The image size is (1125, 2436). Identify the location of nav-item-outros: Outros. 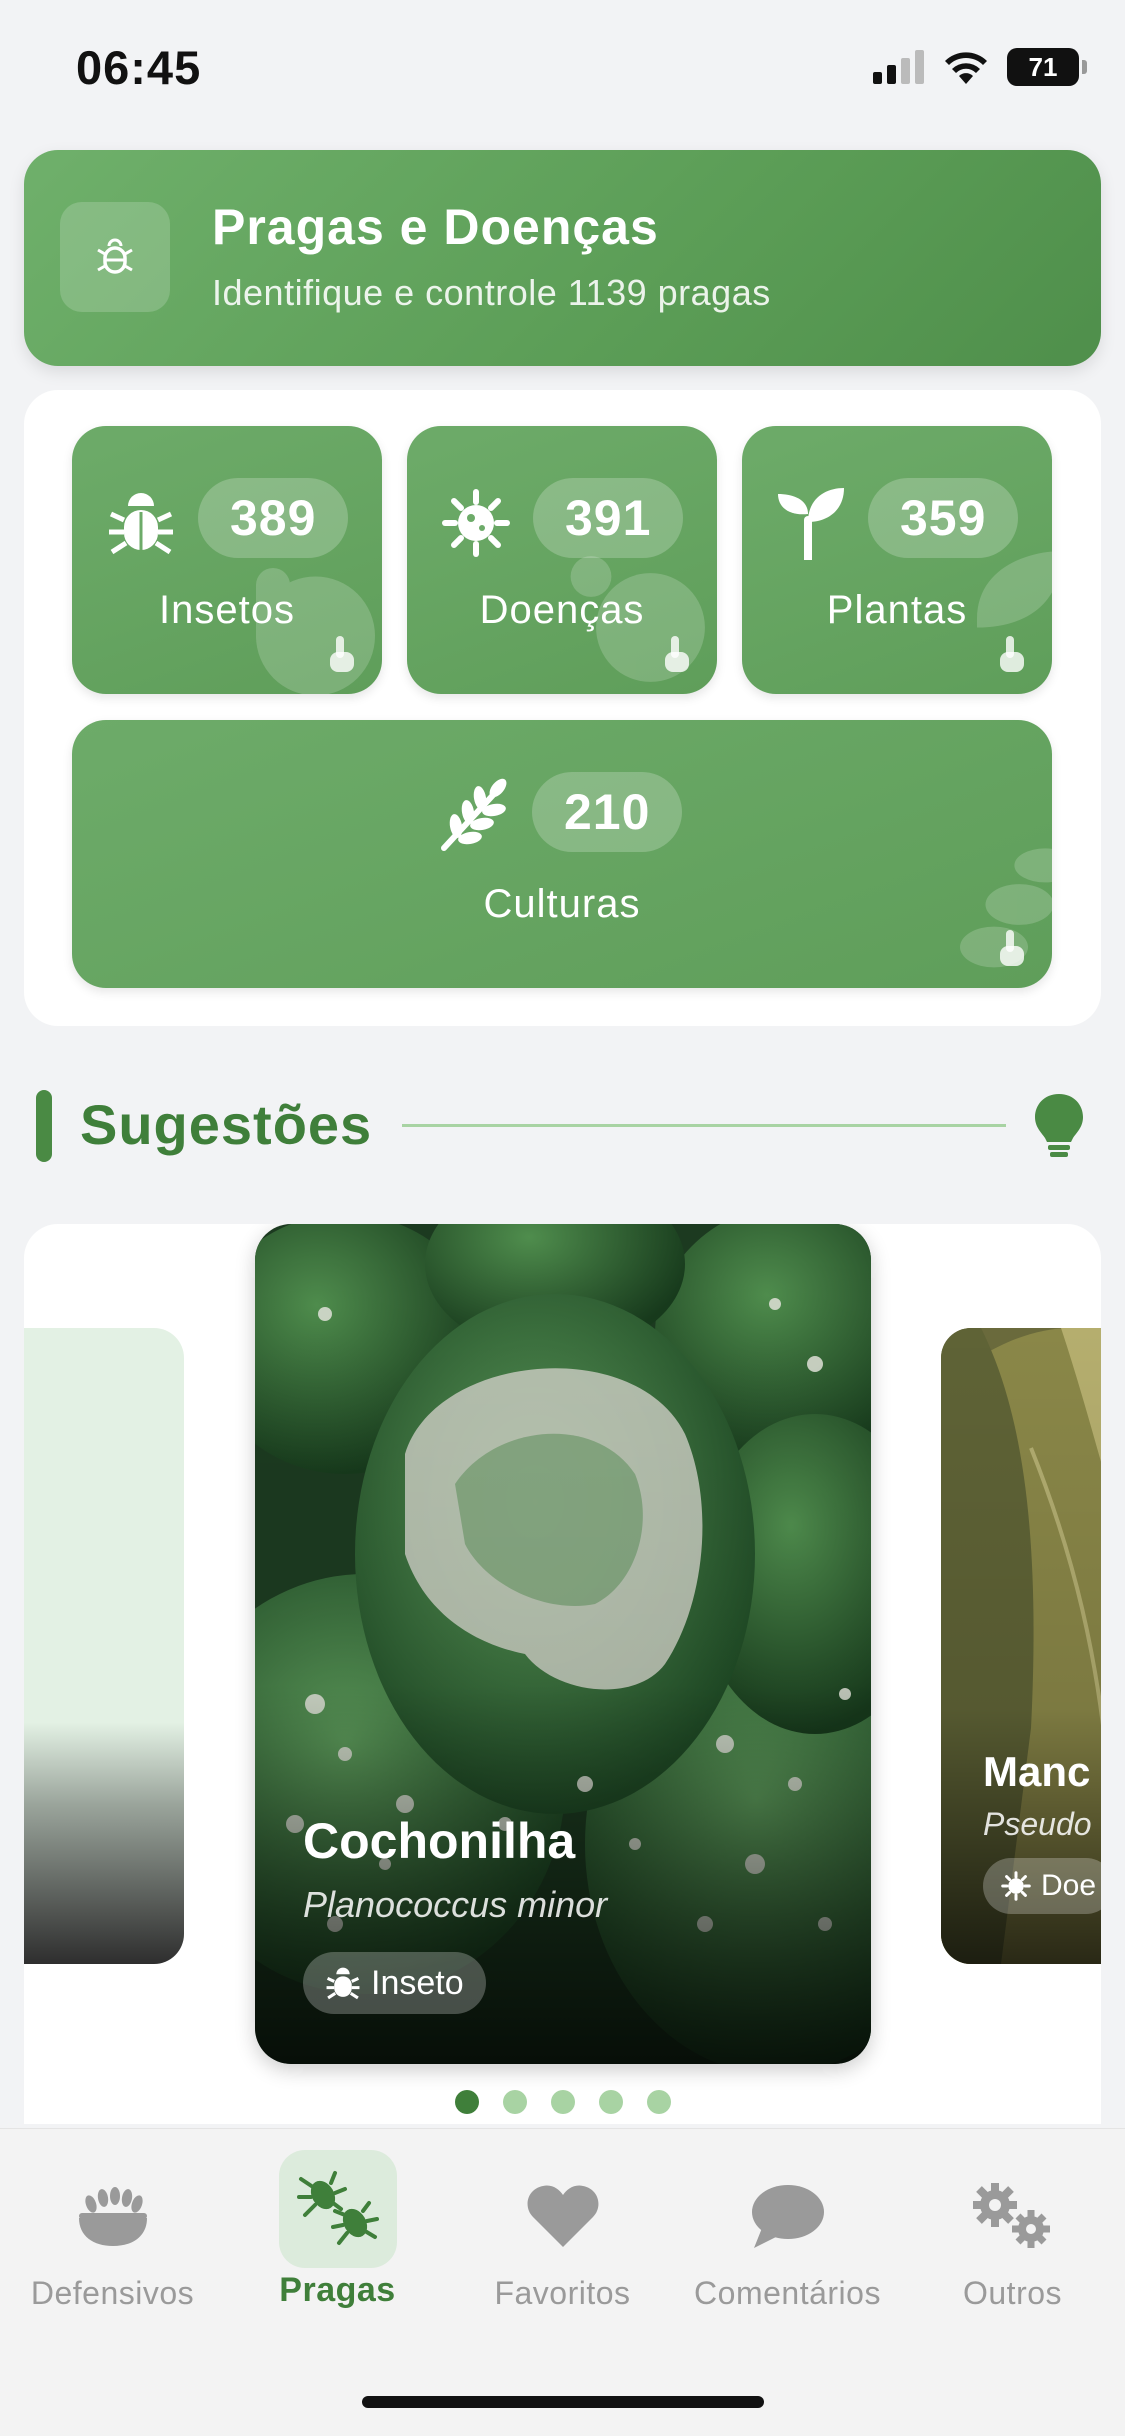
(1012, 2241).